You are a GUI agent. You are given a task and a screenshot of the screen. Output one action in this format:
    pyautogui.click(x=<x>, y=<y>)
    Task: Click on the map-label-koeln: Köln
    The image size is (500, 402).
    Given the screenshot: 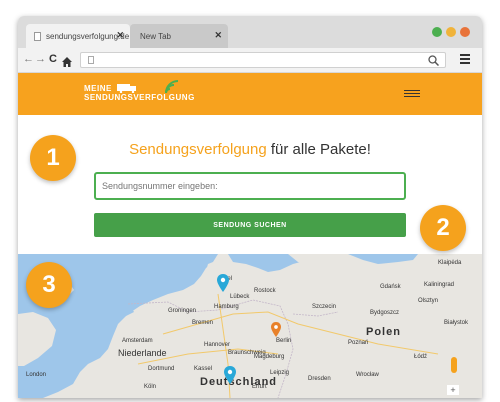 What is the action you would take?
    pyautogui.click(x=150, y=387)
    